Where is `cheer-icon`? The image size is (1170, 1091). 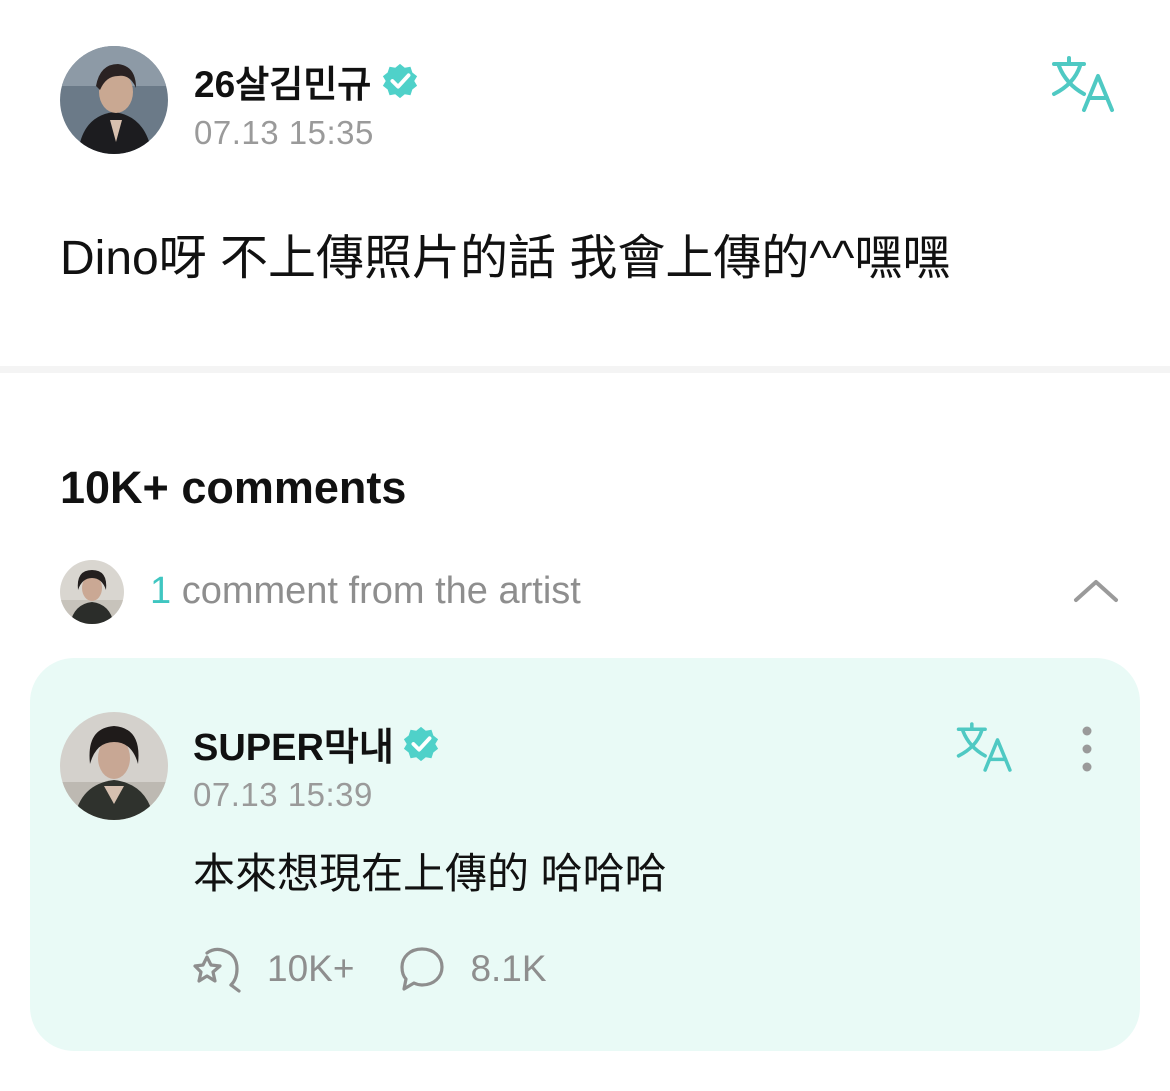 cheer-icon is located at coordinates (219, 969).